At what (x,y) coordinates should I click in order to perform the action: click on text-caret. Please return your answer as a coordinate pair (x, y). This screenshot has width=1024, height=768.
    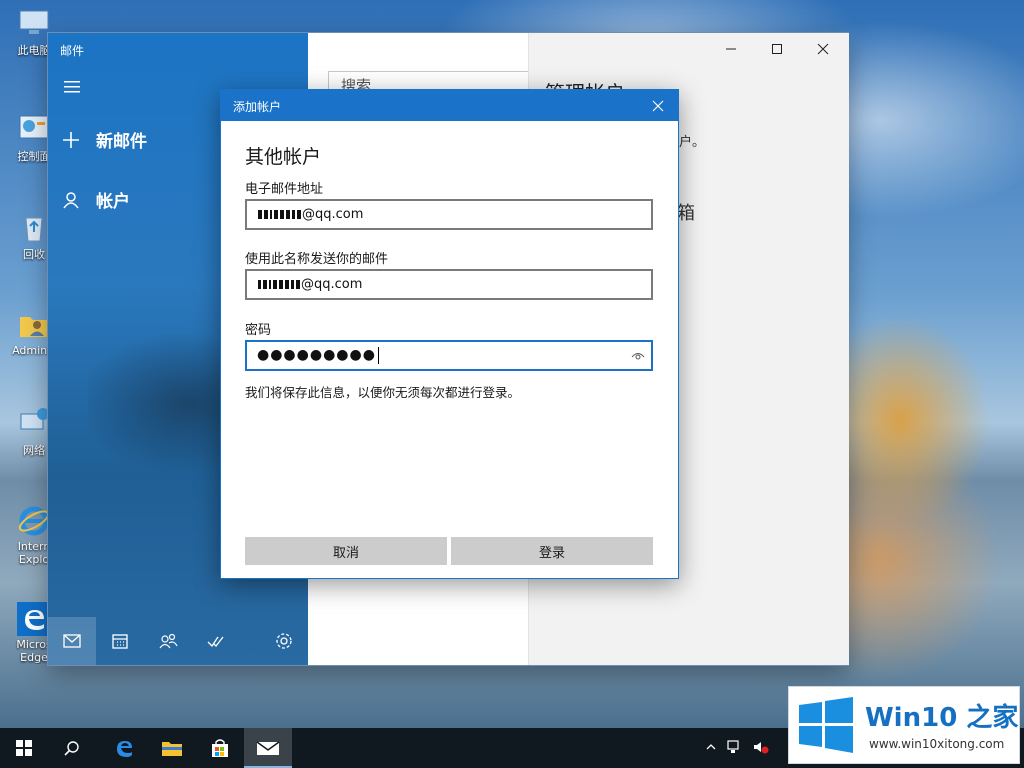
    Looking at the image, I should click on (378, 355).